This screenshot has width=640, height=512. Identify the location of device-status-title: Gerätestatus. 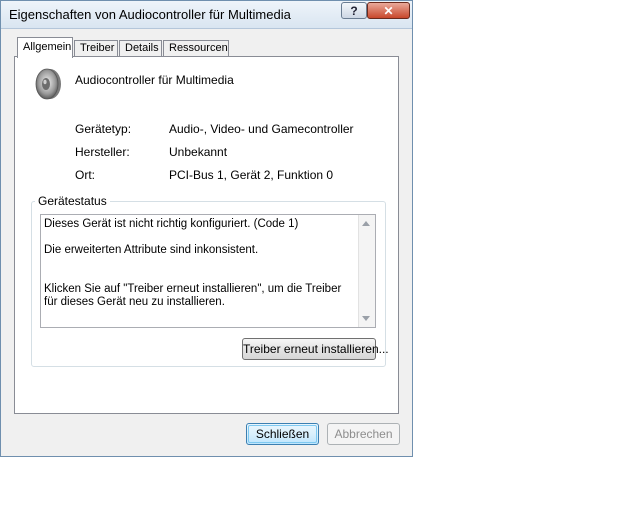
(72, 201).